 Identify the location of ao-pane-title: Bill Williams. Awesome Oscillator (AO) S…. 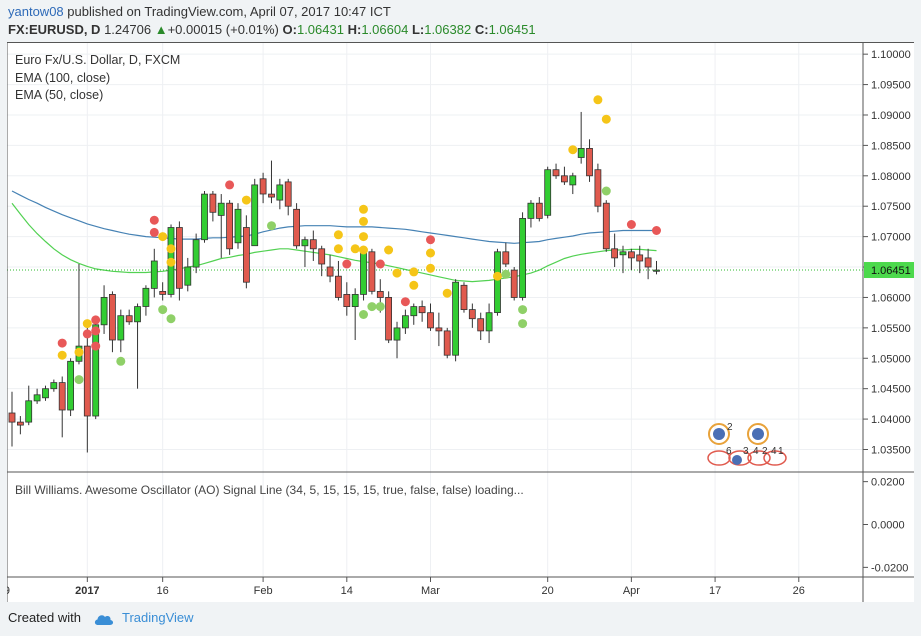
(269, 490).